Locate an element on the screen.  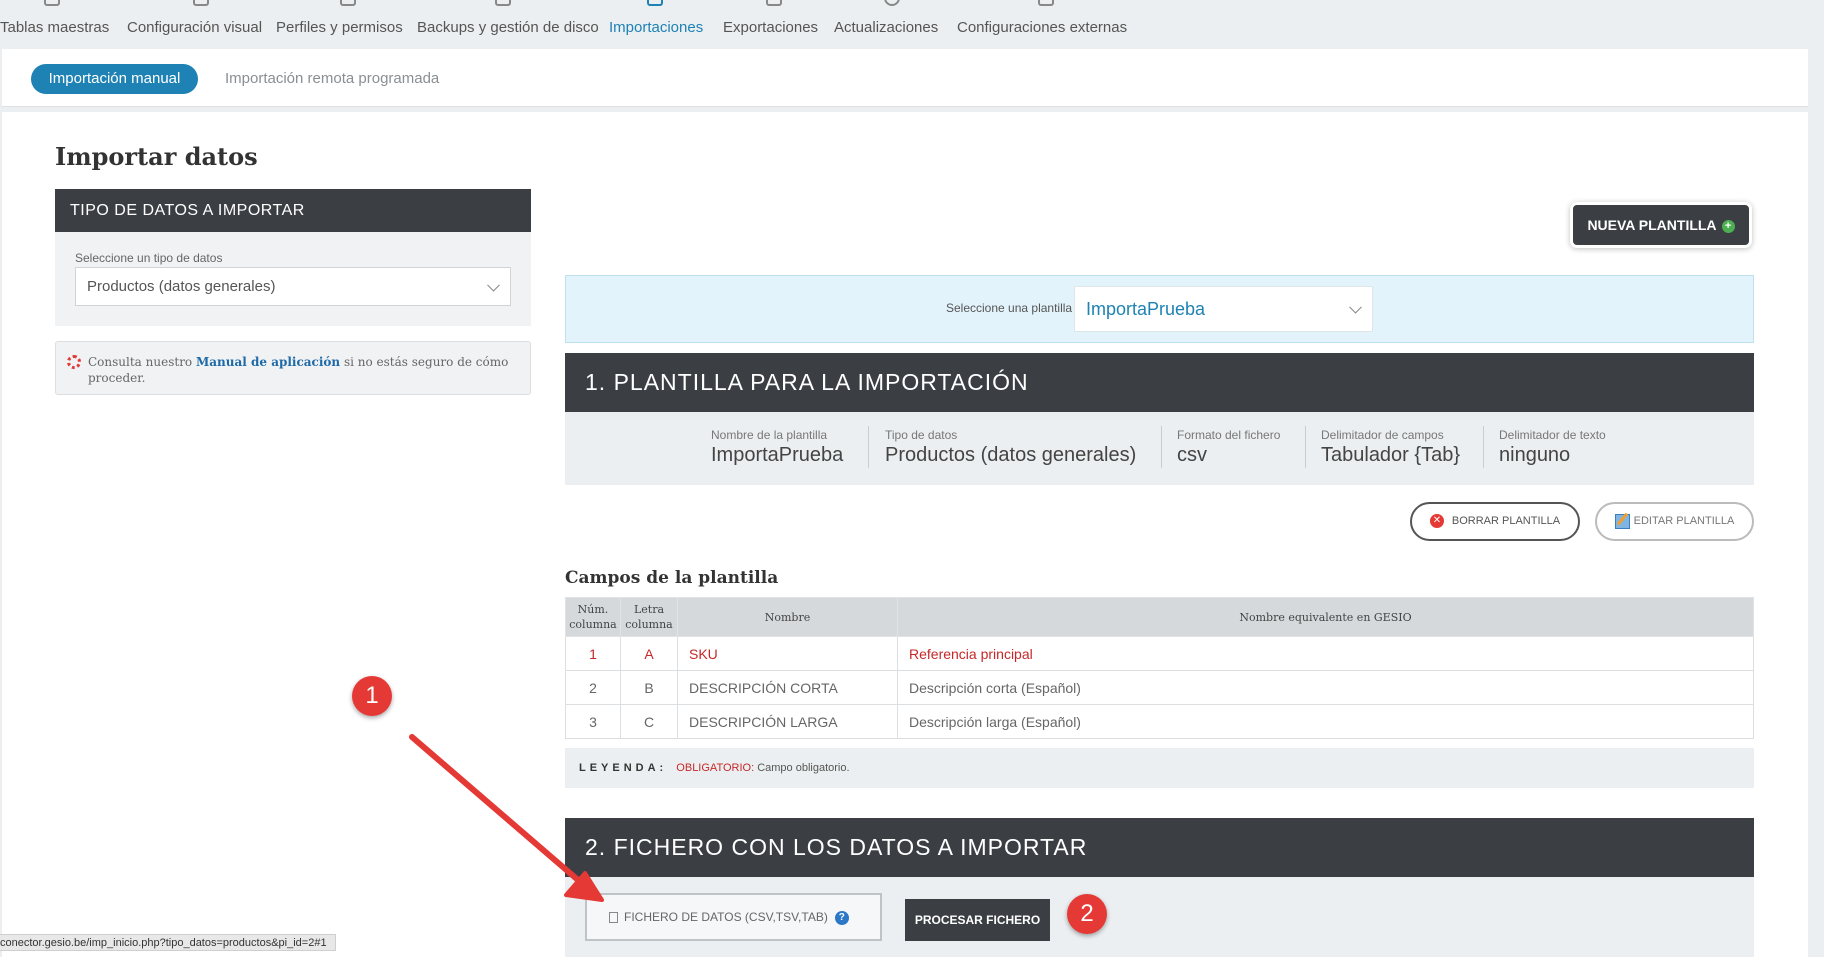
template-select-label: Seleccione una plantilla is located at coordinates (1009, 308).